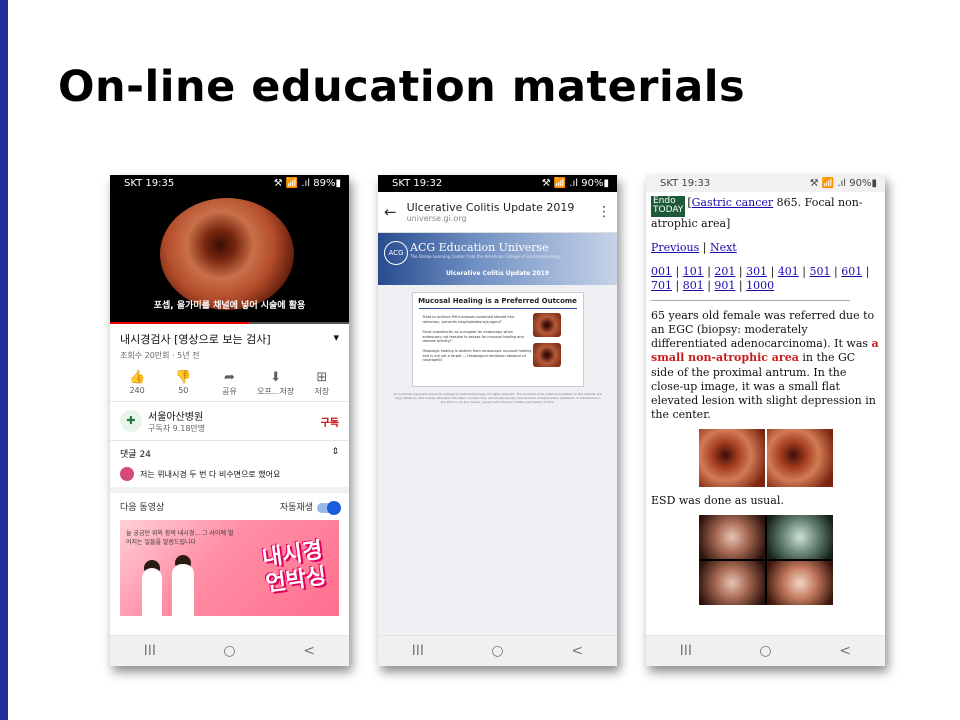 The height and width of the screenshot is (720, 960). Describe the element at coordinates (733, 202) in the screenshot. I see `gastric-cancer-link: Gastric cancer` at that location.